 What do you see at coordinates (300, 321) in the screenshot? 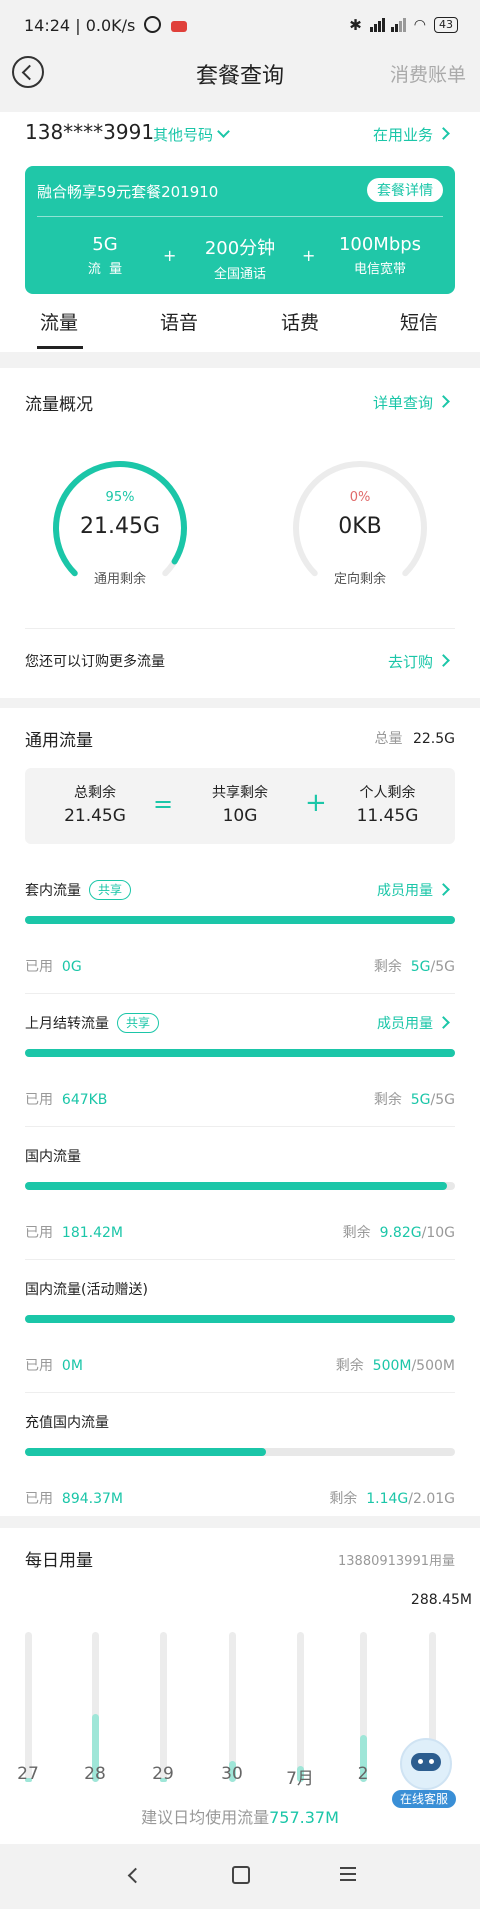
I see `tab-bill: 话费` at bounding box center [300, 321].